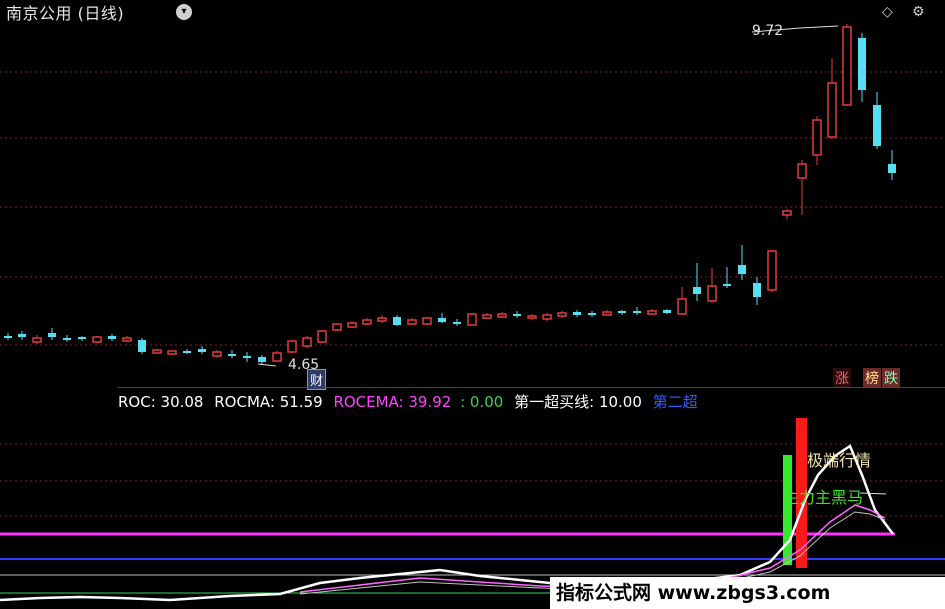  I want to click on high-price-label: 9.72, so click(768, 31).